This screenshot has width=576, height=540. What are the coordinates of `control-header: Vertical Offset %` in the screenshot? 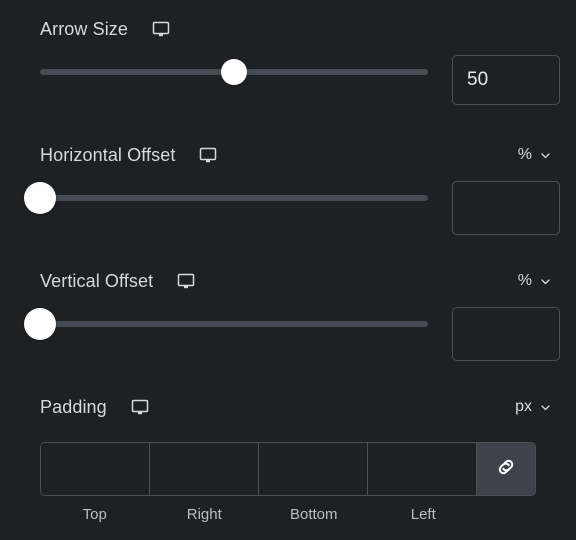 It's located at (288, 281).